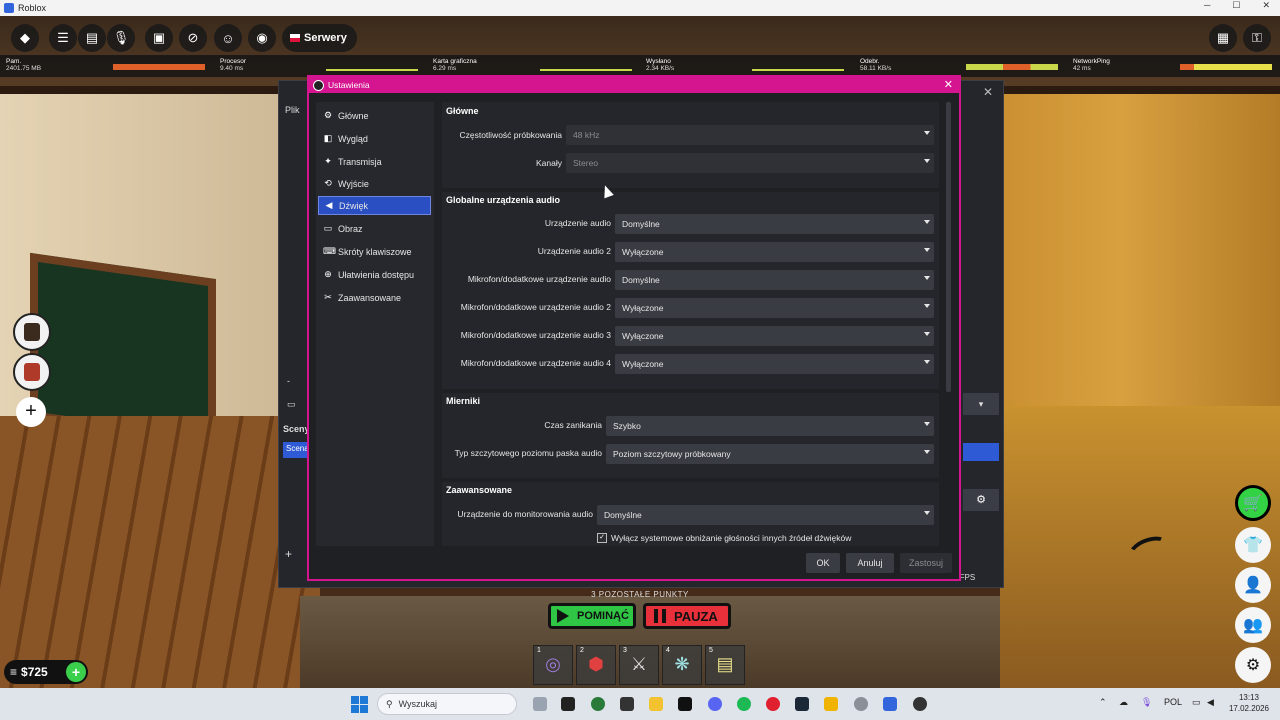 The image size is (1280, 720). I want to click on task-view-icon, so click(540, 704).